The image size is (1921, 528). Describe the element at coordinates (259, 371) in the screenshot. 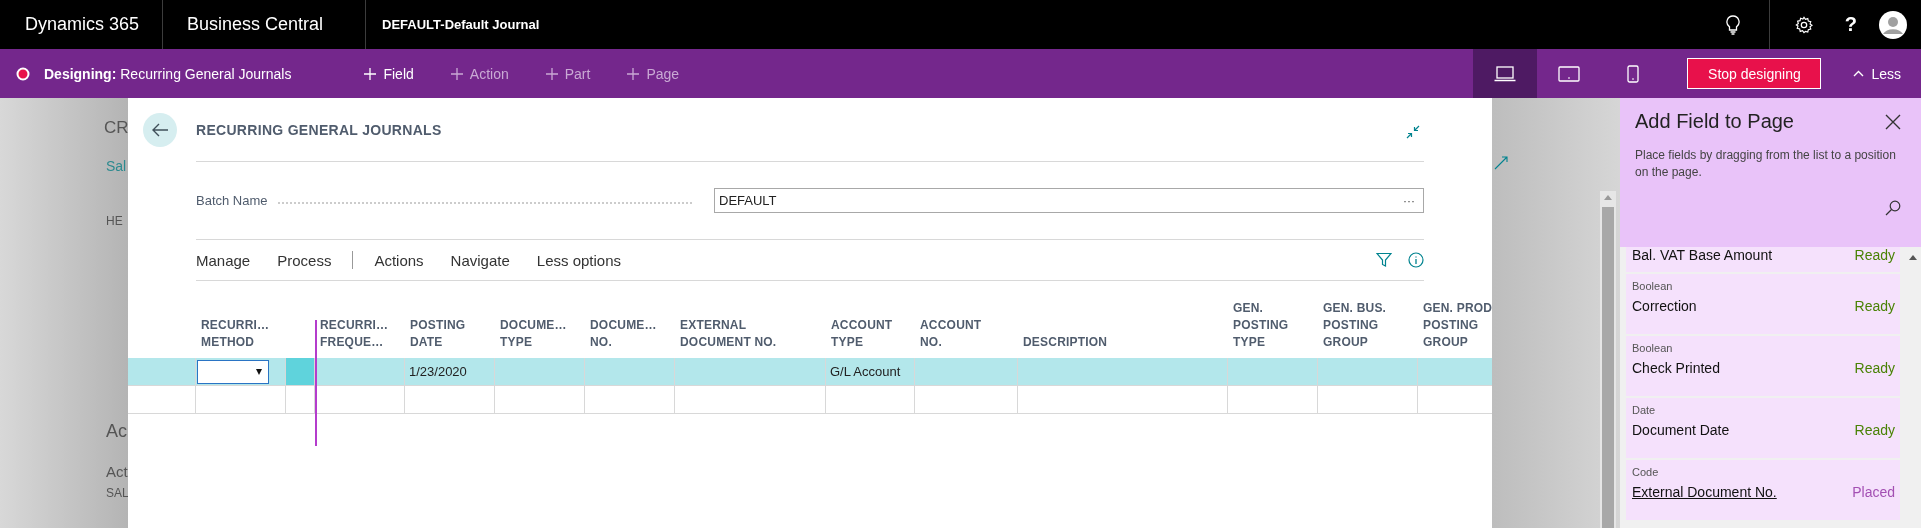

I see `caret-icon` at that location.